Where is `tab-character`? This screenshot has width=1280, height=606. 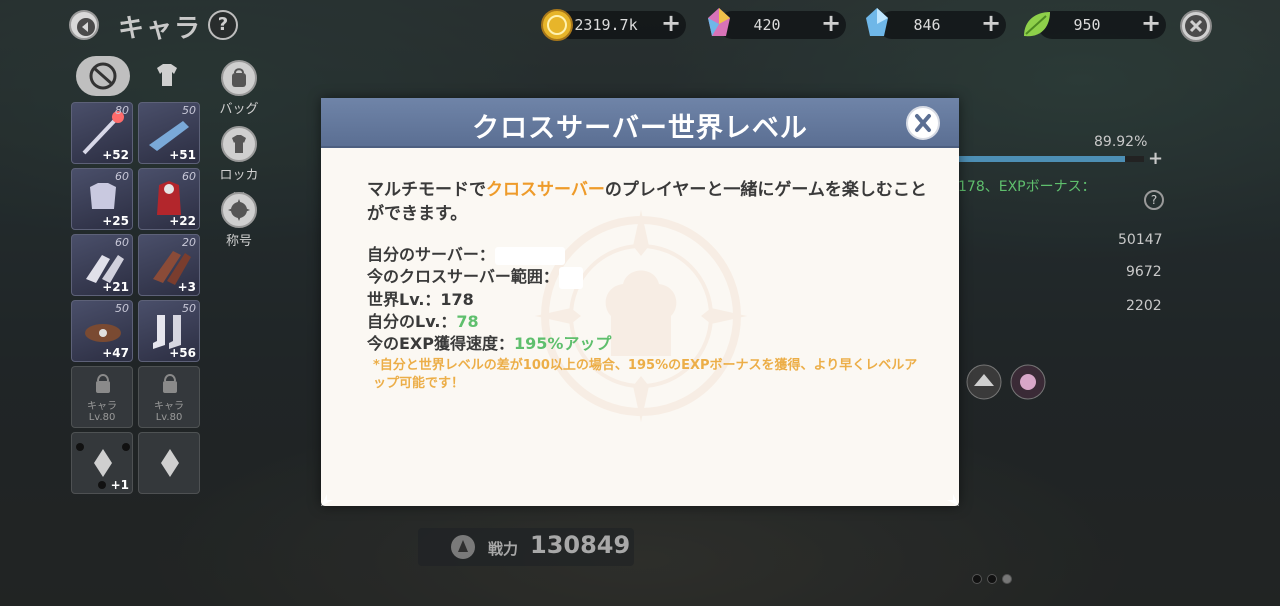 tab-character is located at coordinates (103, 76).